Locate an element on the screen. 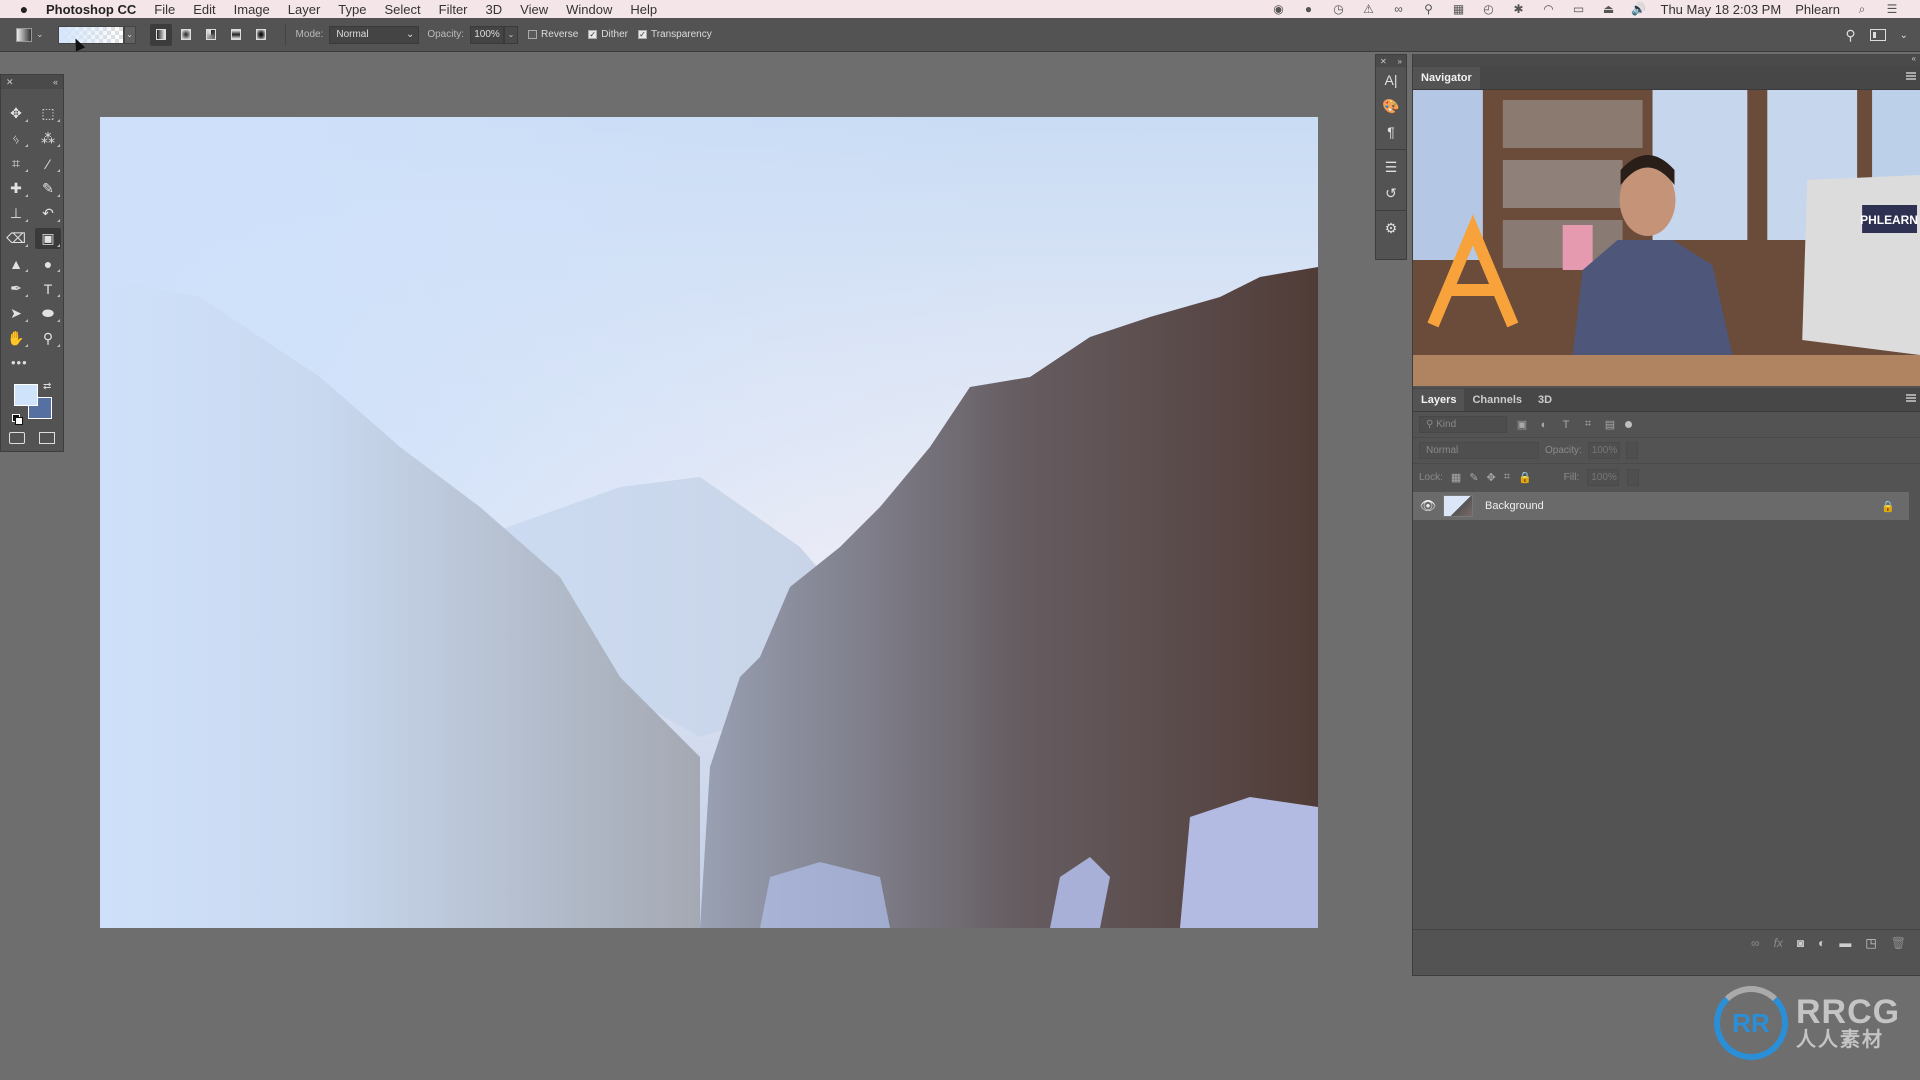 The image size is (1920, 1080). datetime: Thu May 18 2:03 PM is located at coordinates (1721, 9).